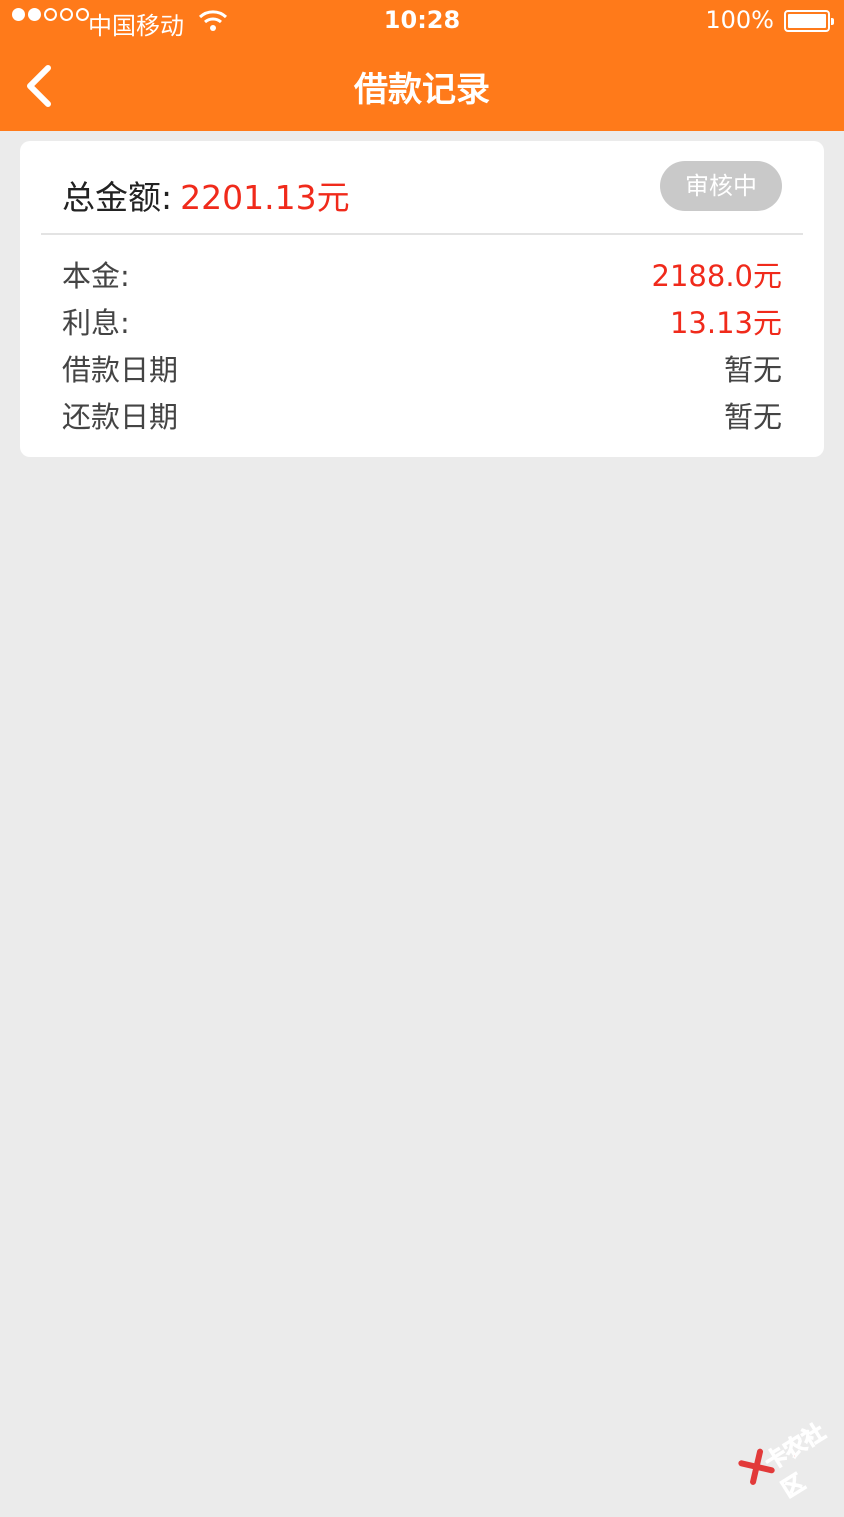 This screenshot has height=1517, width=844. Describe the element at coordinates (96, 323) in the screenshot. I see `interest-label: 利息:` at that location.